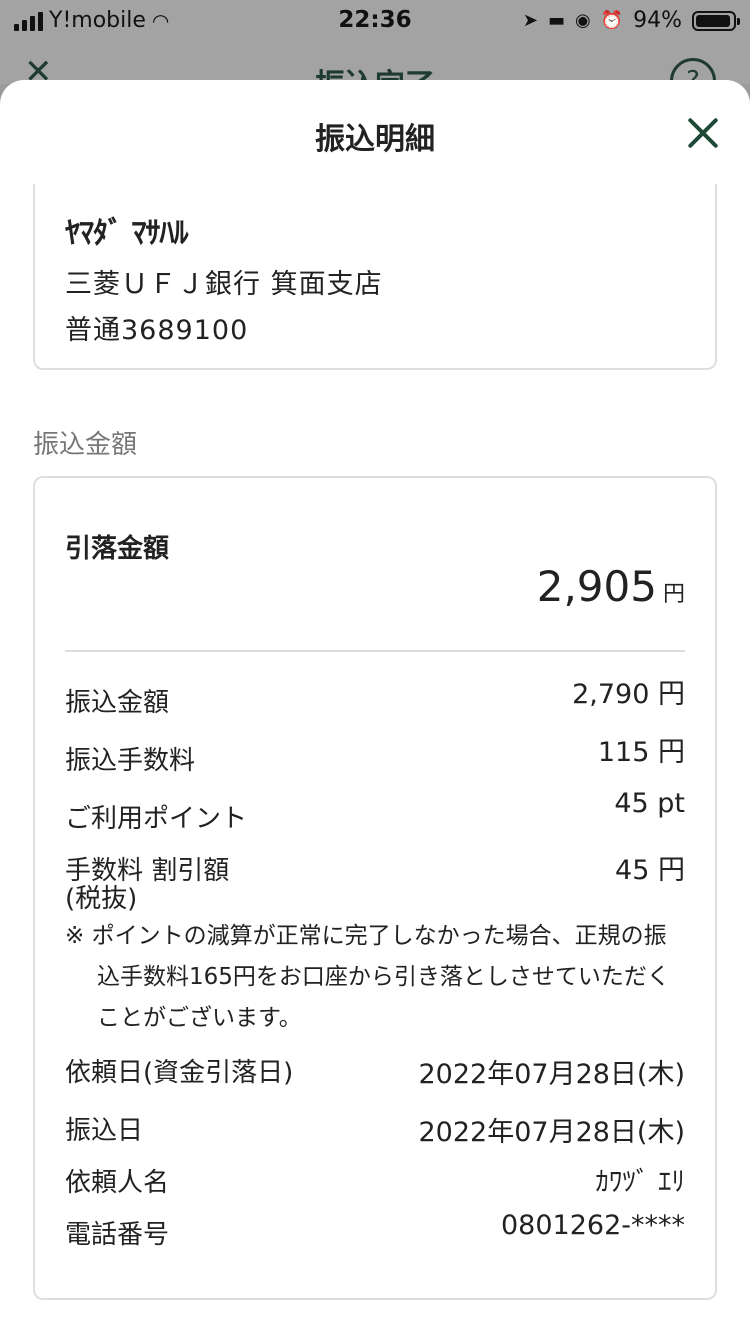  I want to click on fee-discount-value: 45 円, so click(650, 870).